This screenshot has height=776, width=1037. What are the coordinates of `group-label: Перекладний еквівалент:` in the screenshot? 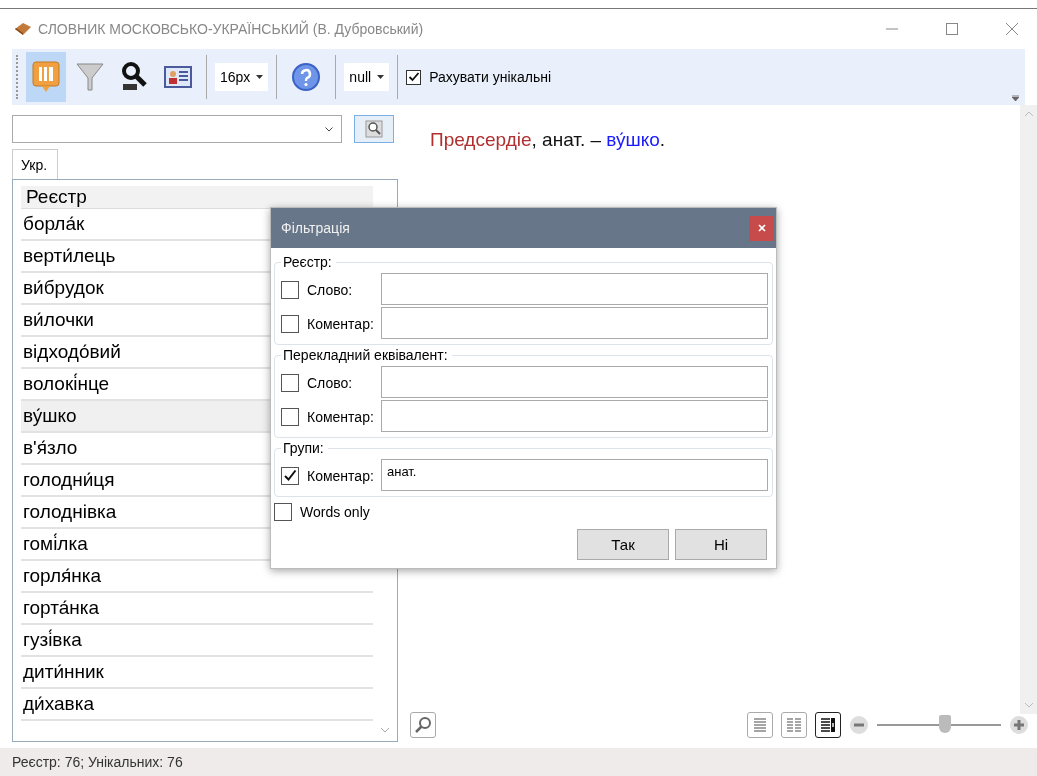 It's located at (366, 355).